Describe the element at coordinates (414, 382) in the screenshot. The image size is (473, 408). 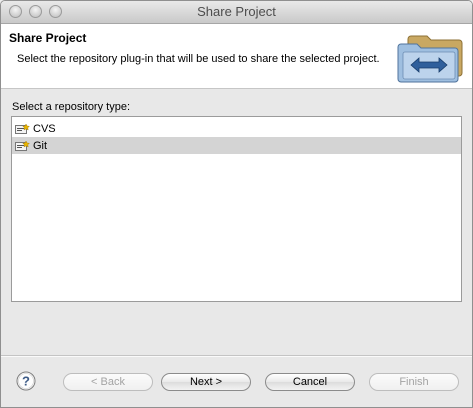
I see `finish-button: Finish` at that location.